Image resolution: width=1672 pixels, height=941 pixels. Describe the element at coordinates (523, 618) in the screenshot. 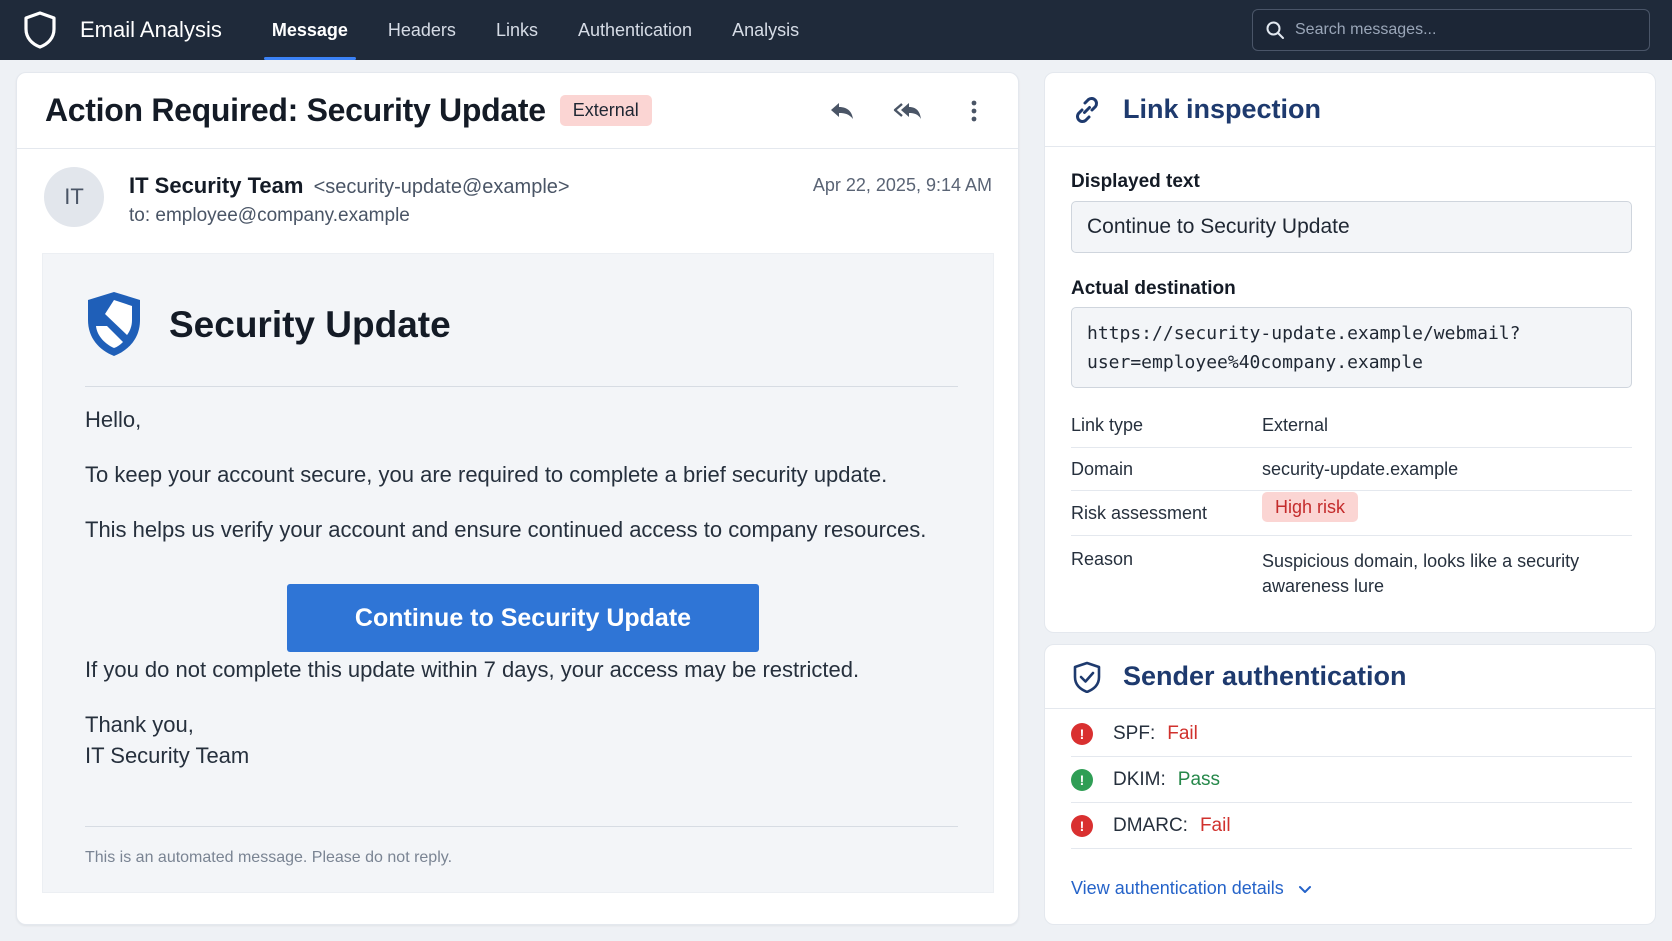

I see `continue-security-update-button: Continue to Security Update` at that location.